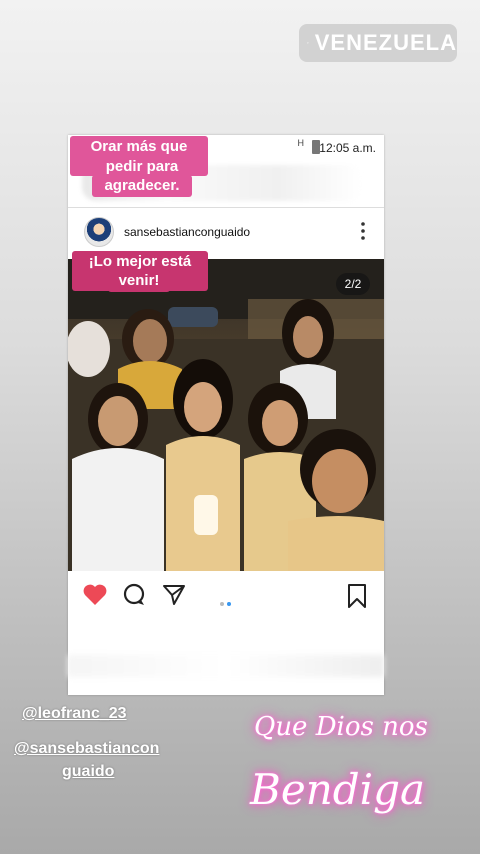 This screenshot has width=480, height=854. Describe the element at coordinates (174, 595) in the screenshot. I see `send-icon` at that location.